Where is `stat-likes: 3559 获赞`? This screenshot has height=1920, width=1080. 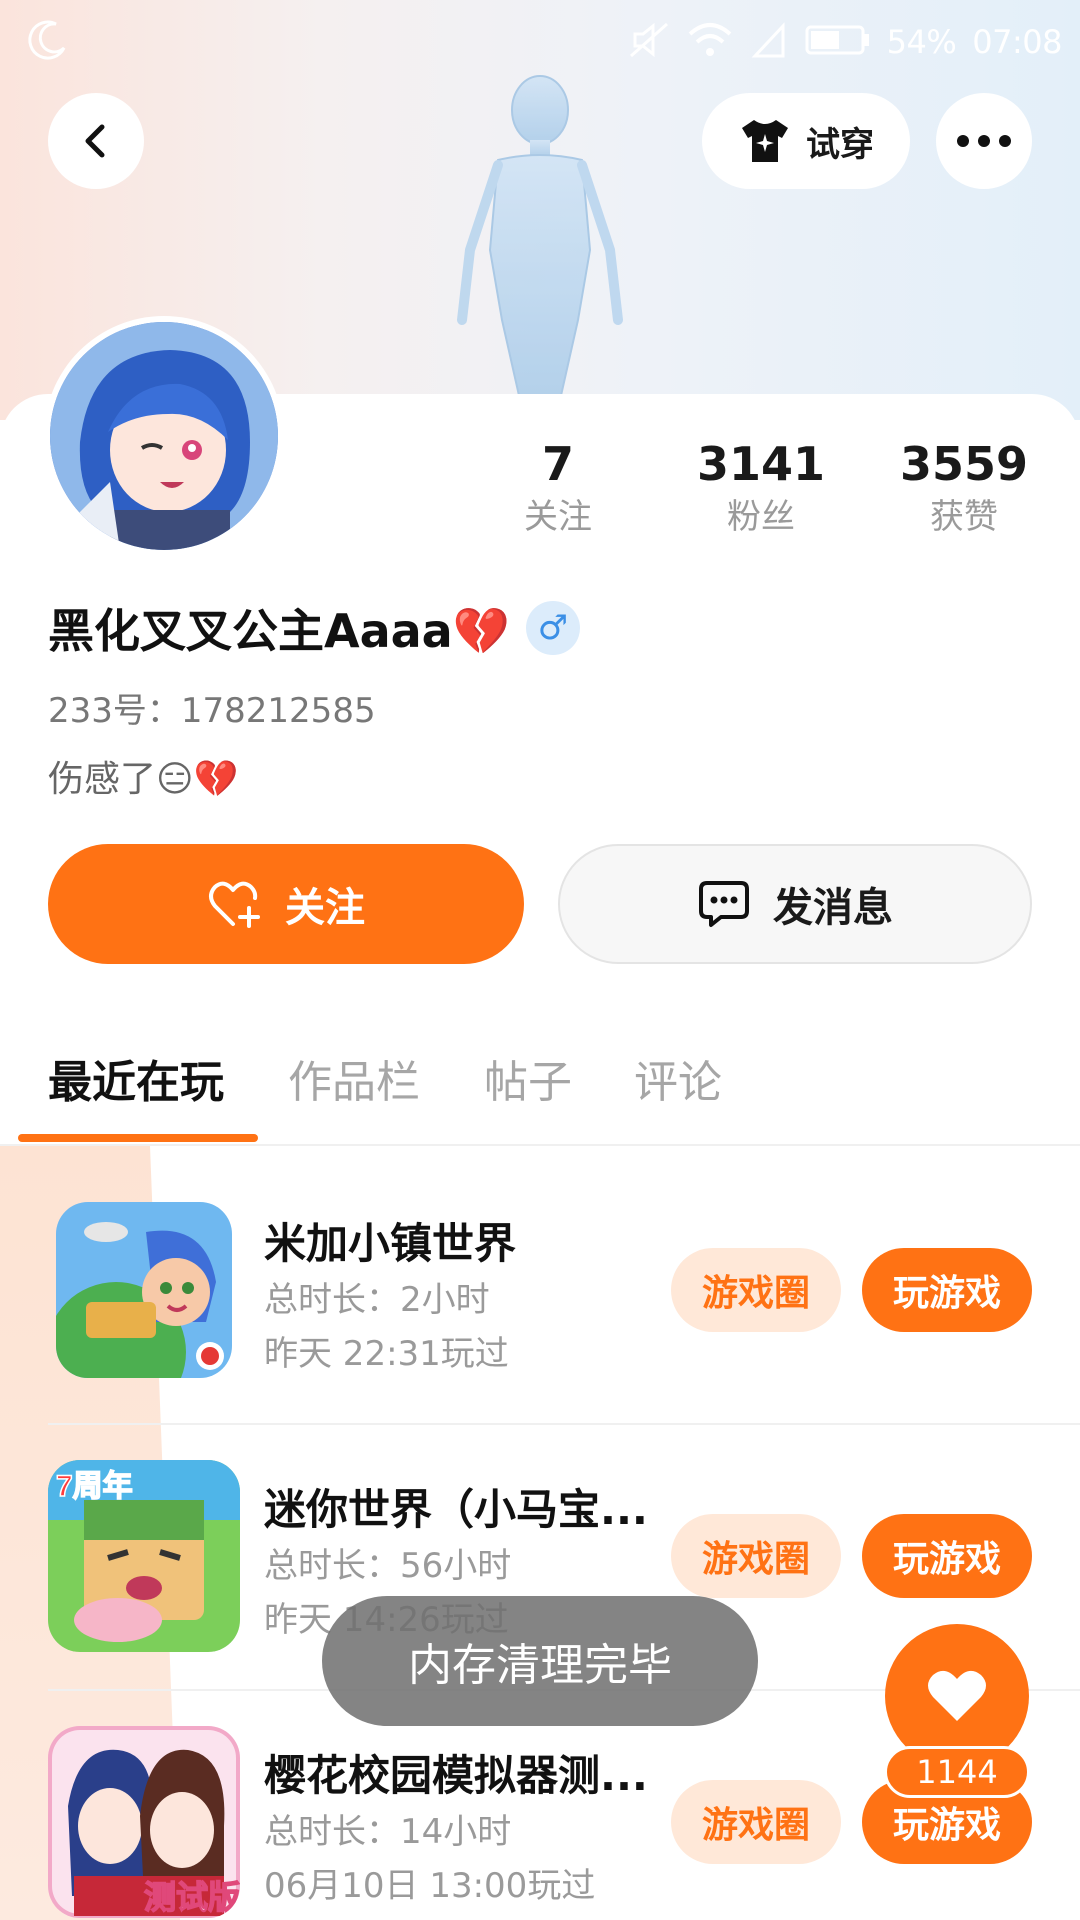 stat-likes: 3559 获赞 is located at coordinates (964, 489).